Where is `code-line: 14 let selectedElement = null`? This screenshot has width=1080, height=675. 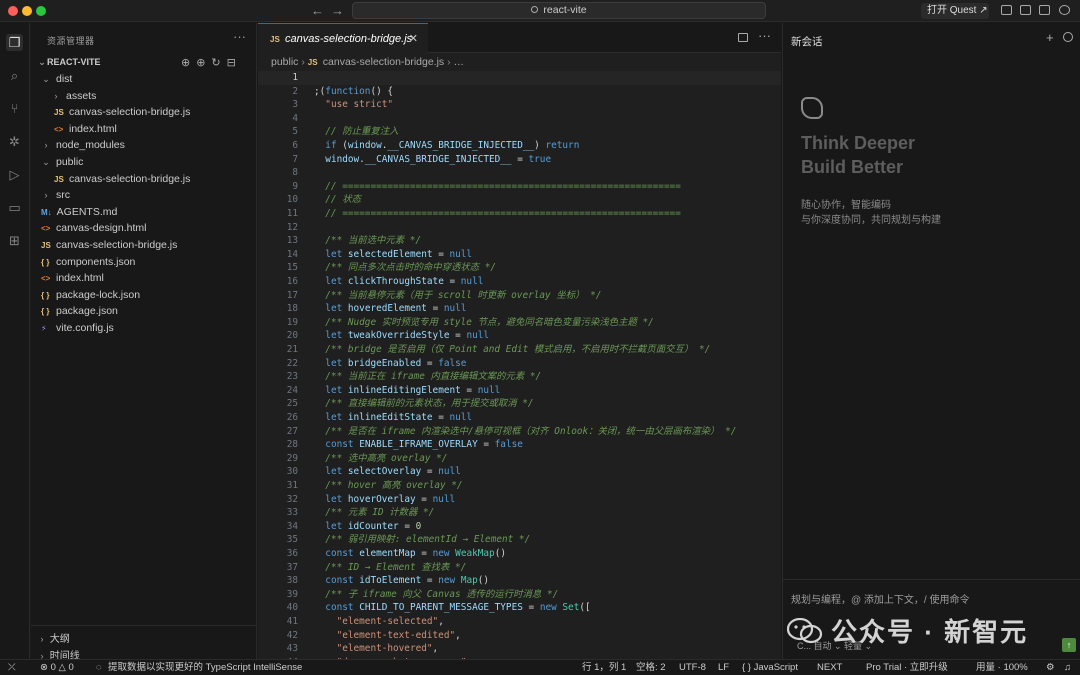
code-line: 14 let selectedElement = null is located at coordinates (519, 255).